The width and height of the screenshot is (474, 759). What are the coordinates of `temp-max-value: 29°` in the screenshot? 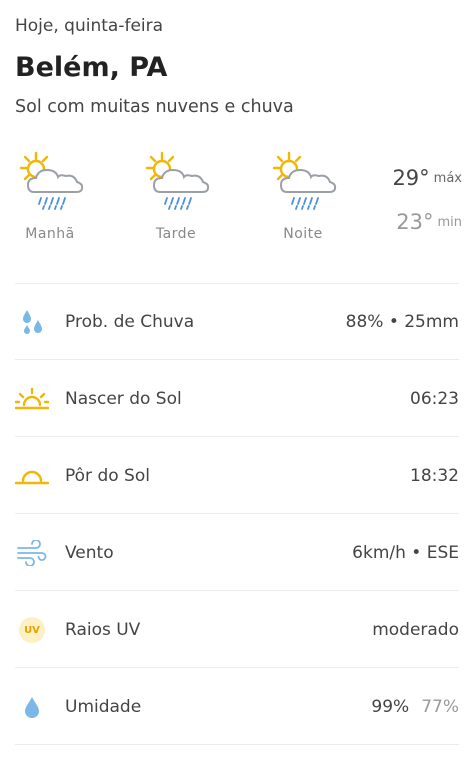 It's located at (411, 178).